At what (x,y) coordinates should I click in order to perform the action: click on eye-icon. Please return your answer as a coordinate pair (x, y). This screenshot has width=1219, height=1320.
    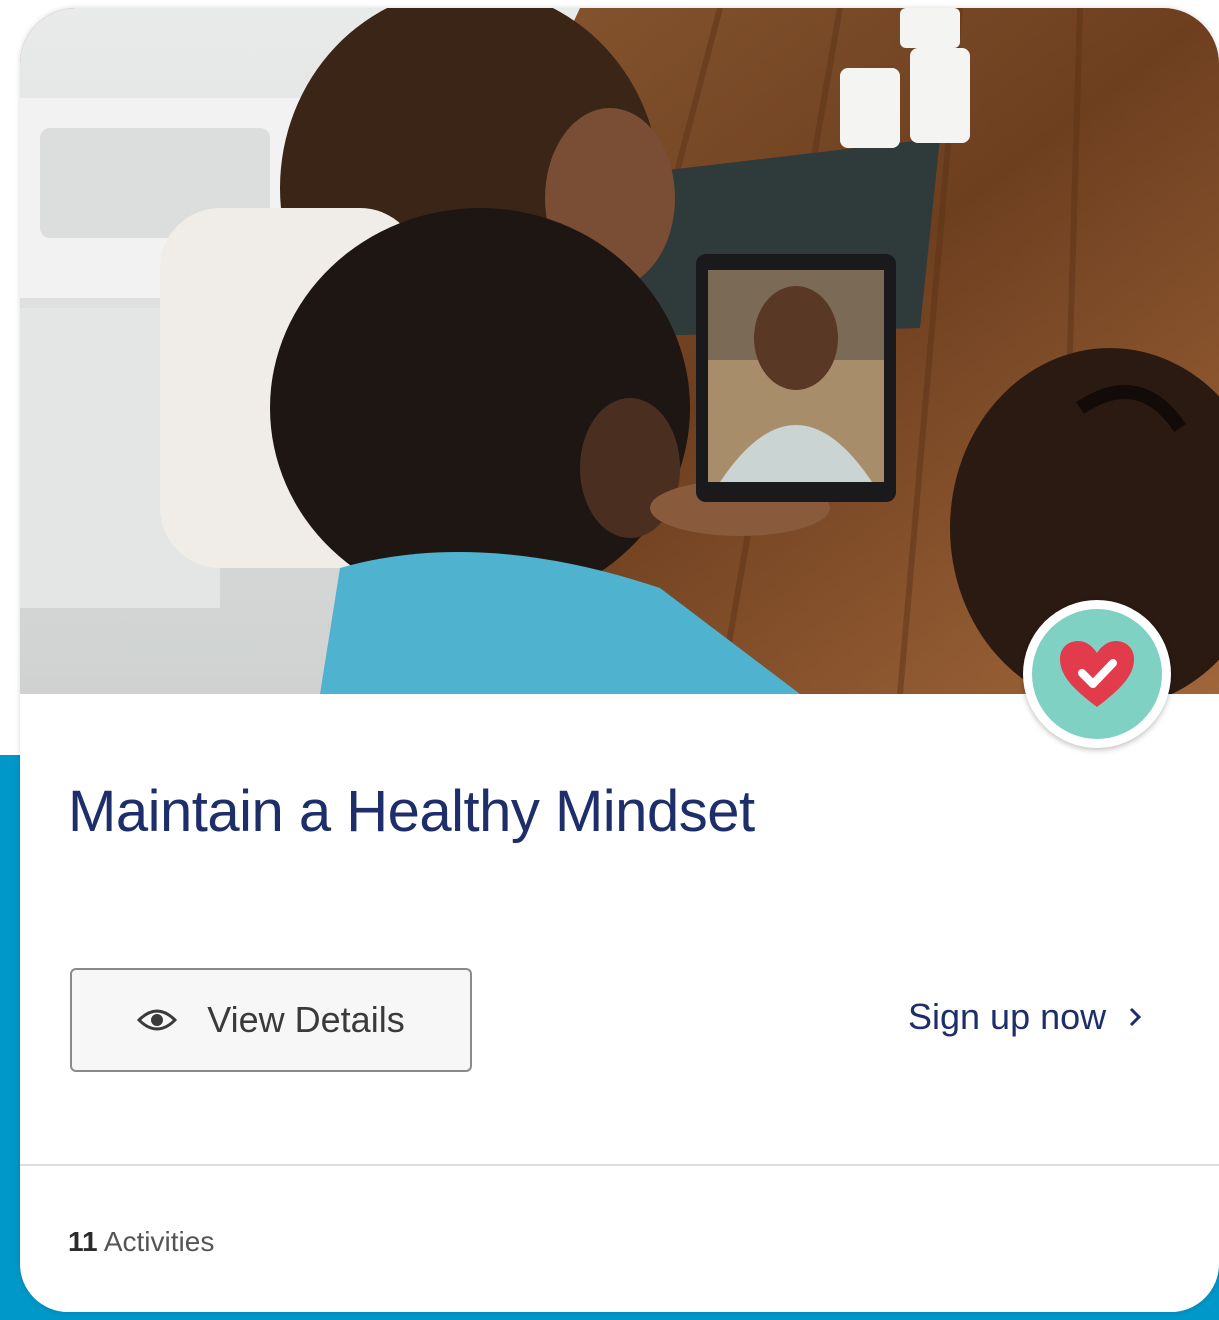
    Looking at the image, I should click on (157, 1020).